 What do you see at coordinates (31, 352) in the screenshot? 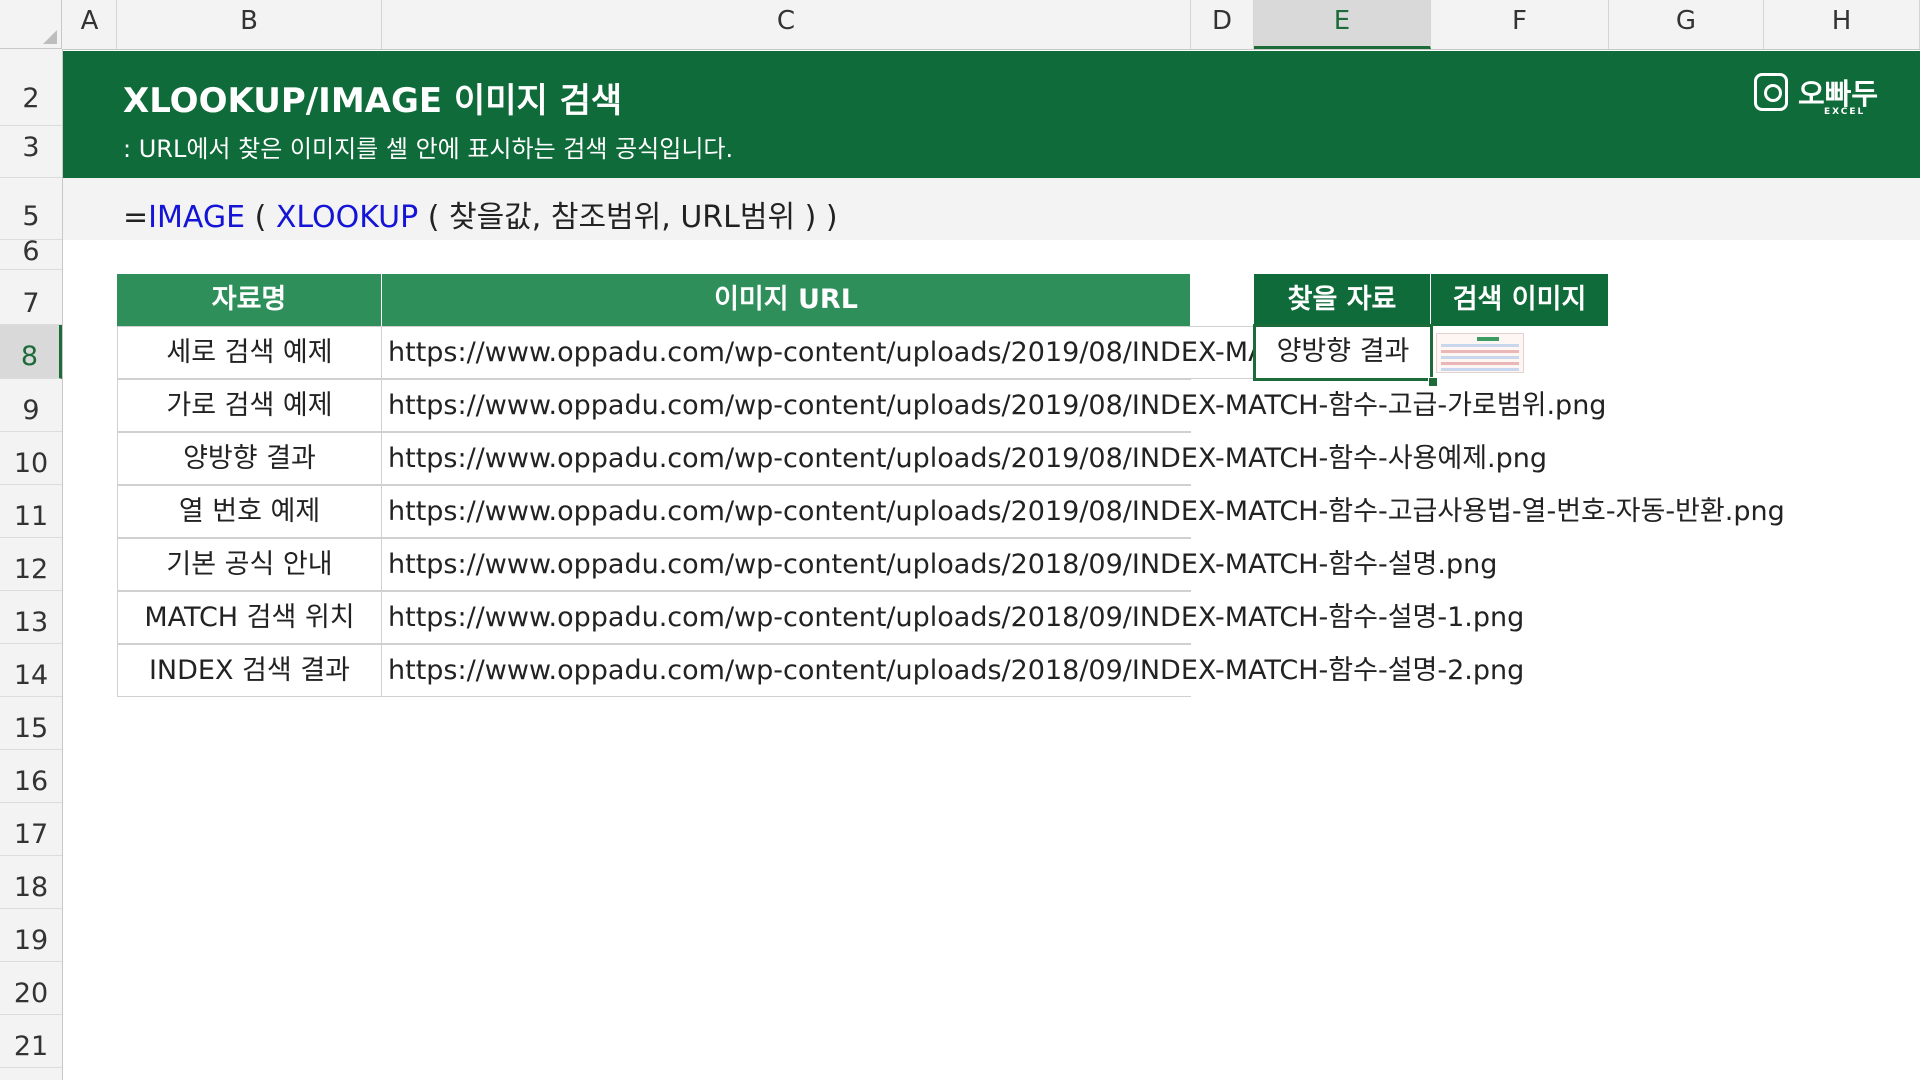
I see `row-header-8: 8` at bounding box center [31, 352].